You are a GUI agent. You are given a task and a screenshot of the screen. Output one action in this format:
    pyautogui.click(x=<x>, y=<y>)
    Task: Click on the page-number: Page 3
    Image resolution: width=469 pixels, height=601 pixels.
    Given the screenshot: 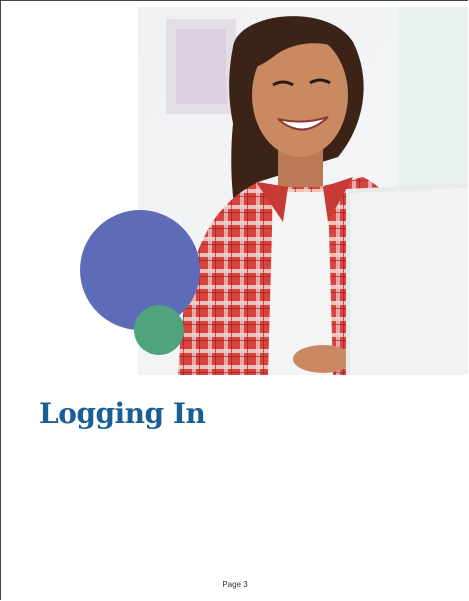 What is the action you would take?
    pyautogui.click(x=235, y=584)
    